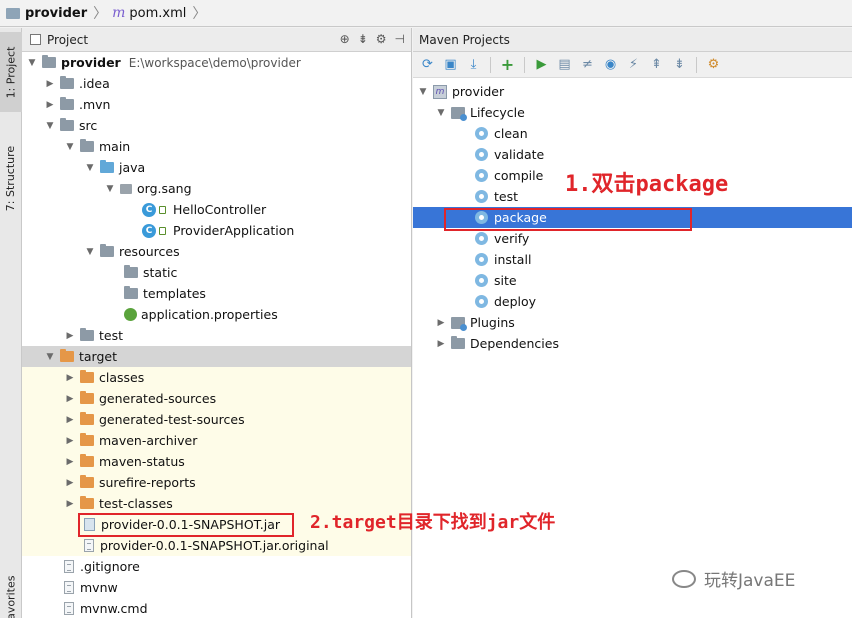  What do you see at coordinates (507, 64) in the screenshot?
I see `add-icon: +` at bounding box center [507, 64].